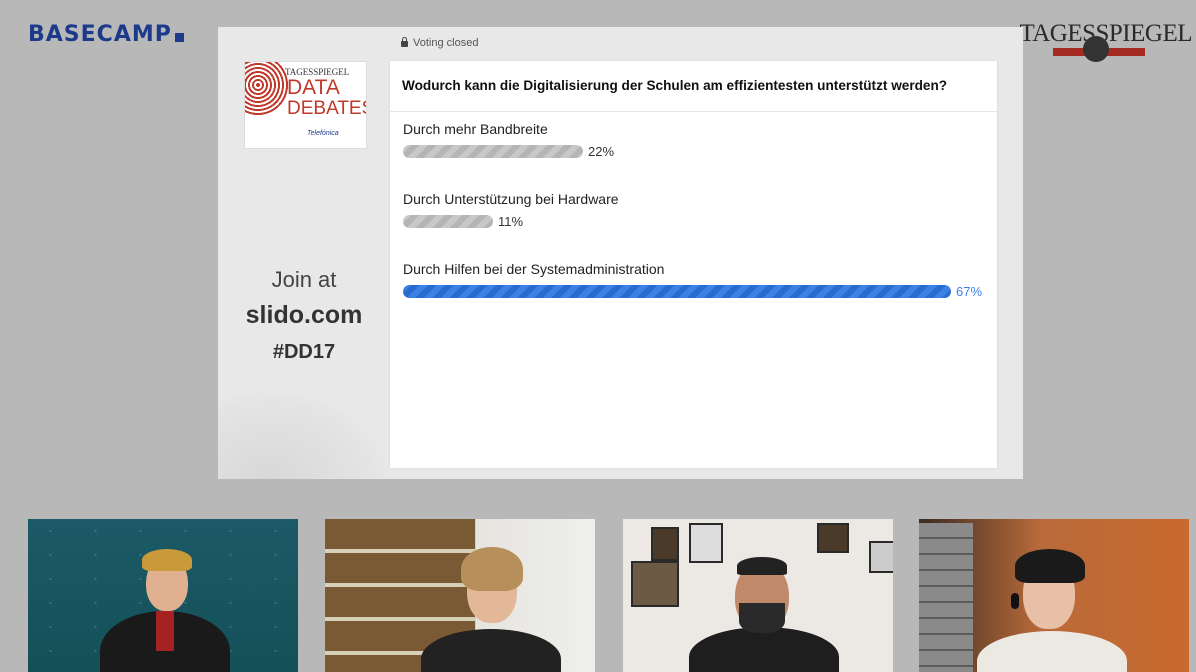 This screenshot has width=1196, height=672. Describe the element at coordinates (304, 352) in the screenshot. I see `event-code: #DD17` at that location.